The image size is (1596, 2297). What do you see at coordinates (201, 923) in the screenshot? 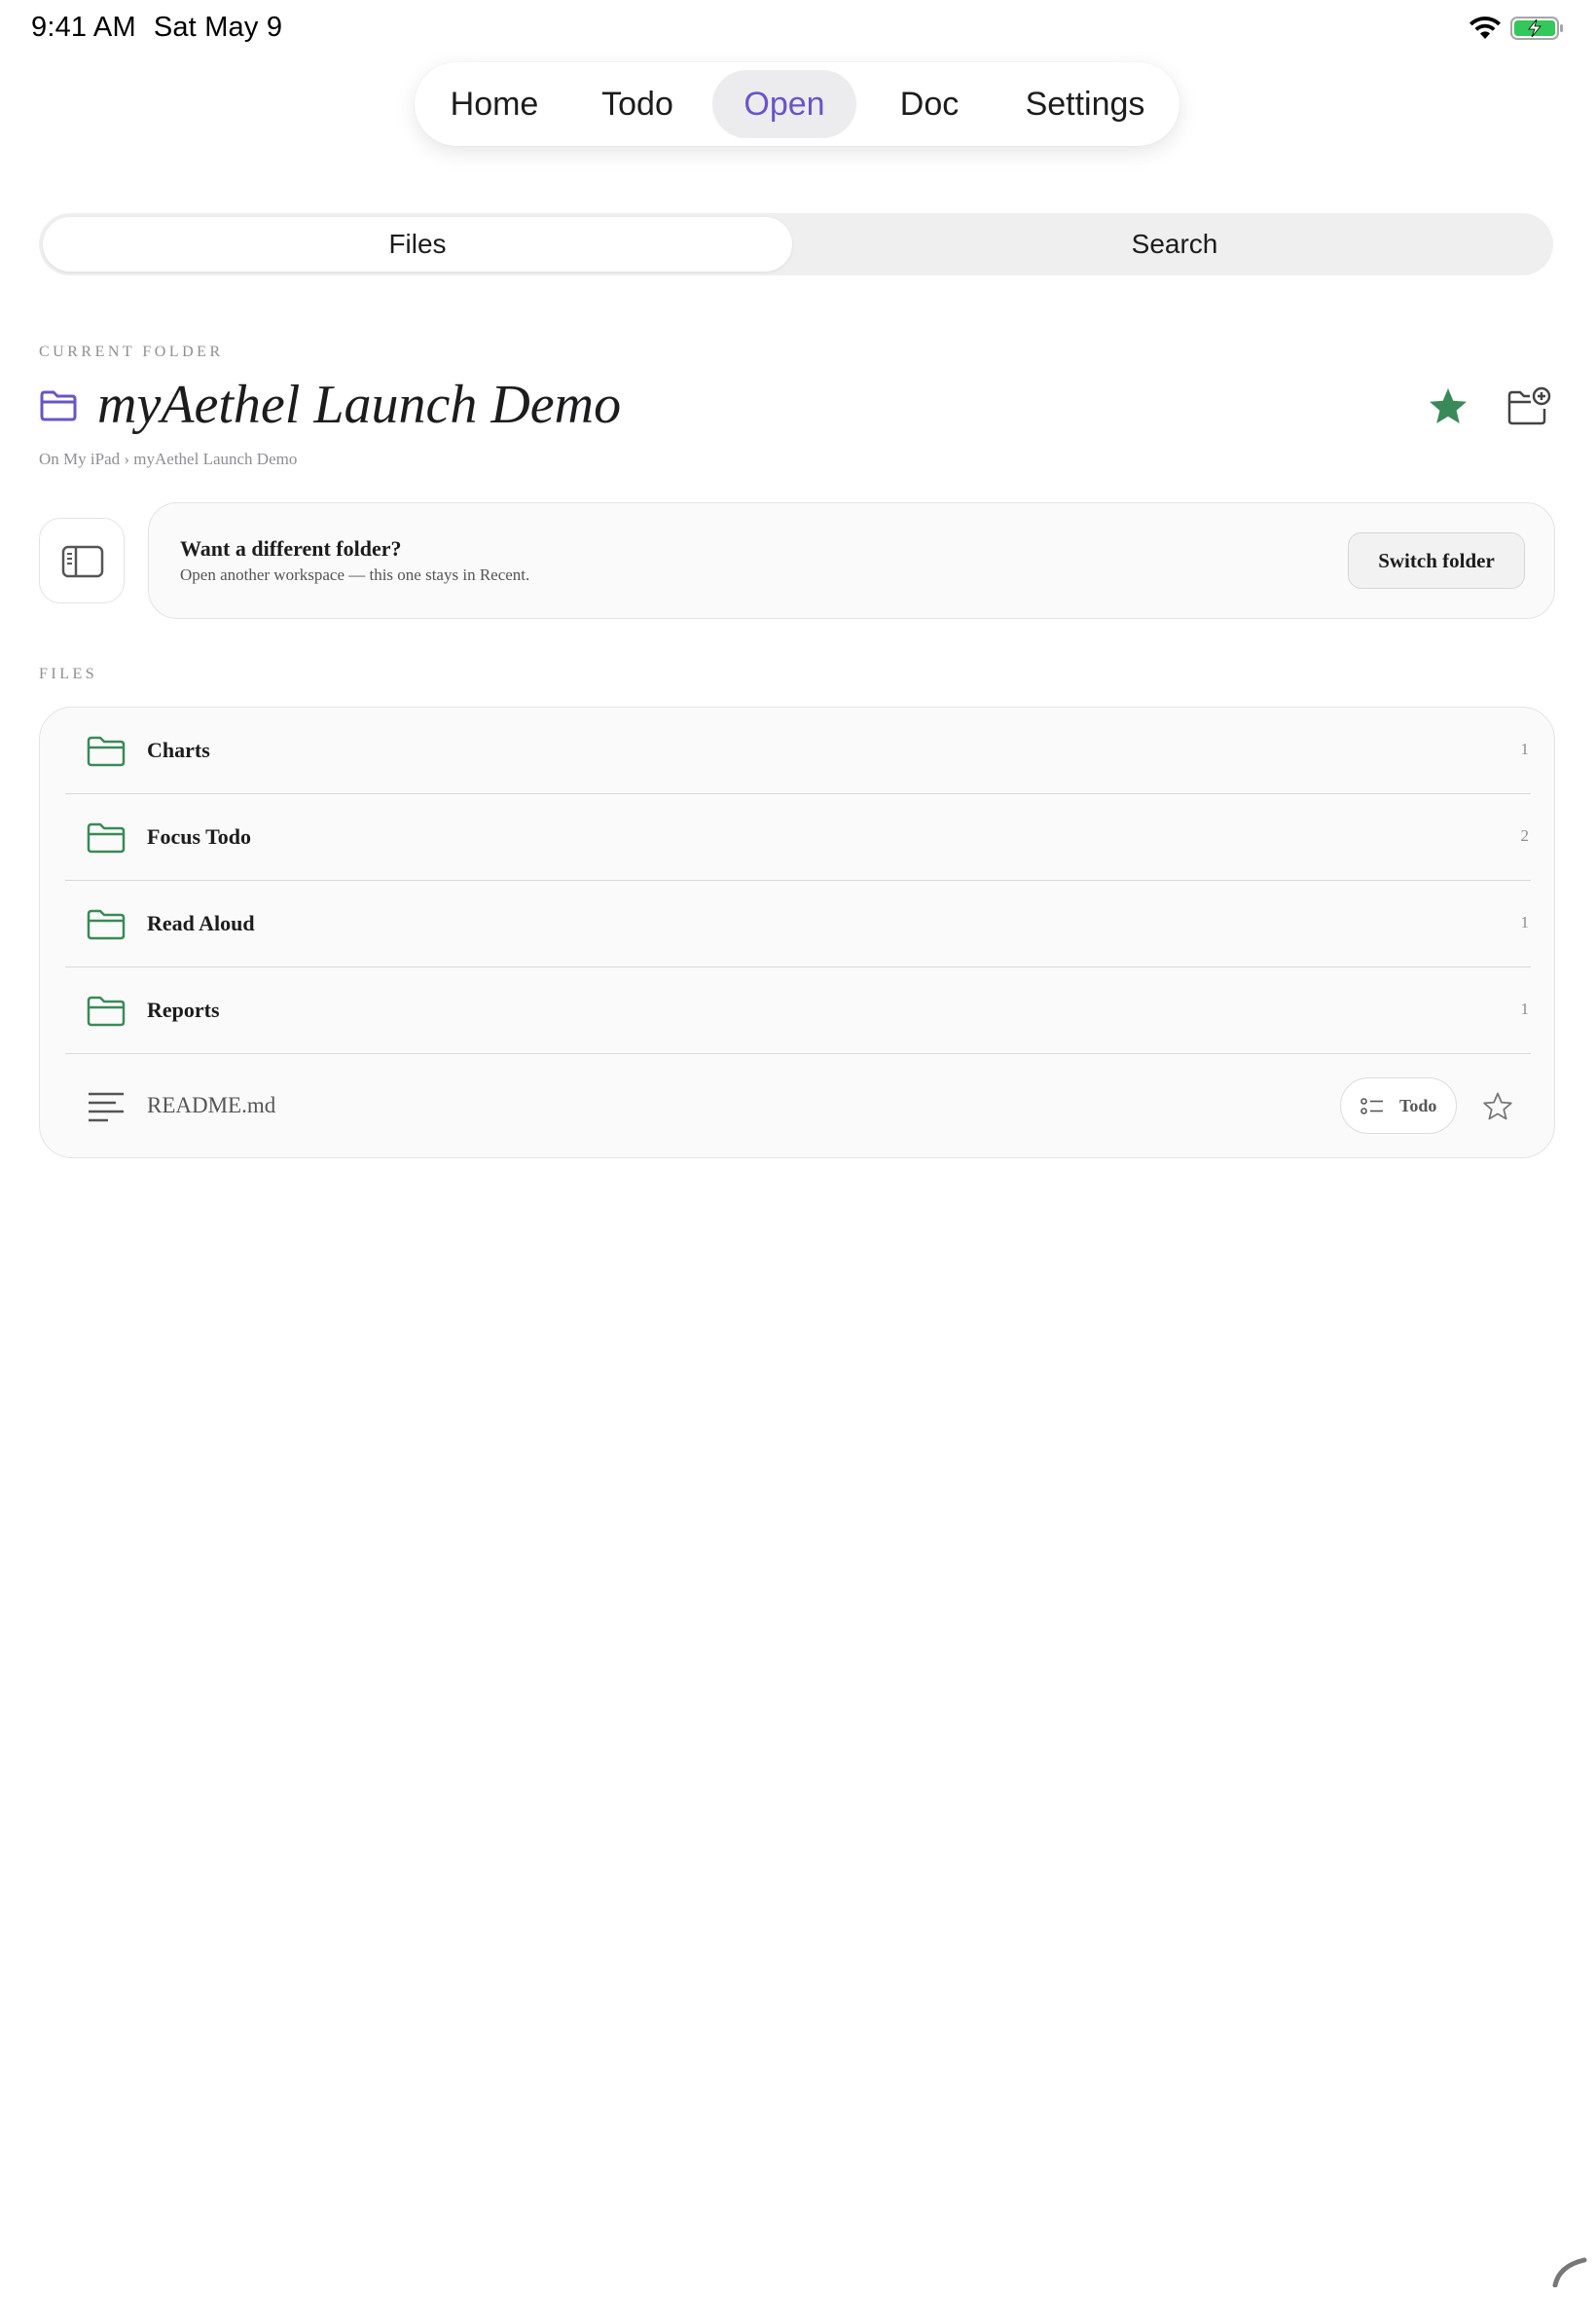
I see `folder-name: Read Aloud` at bounding box center [201, 923].